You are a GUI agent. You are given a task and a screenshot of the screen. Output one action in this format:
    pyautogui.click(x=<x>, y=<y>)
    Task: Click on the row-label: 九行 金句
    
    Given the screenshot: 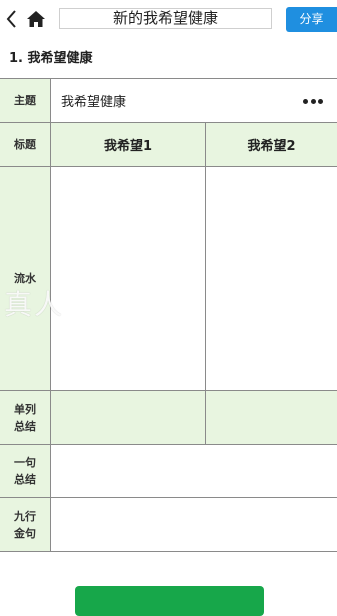 What is the action you would take?
    pyautogui.click(x=25, y=524)
    